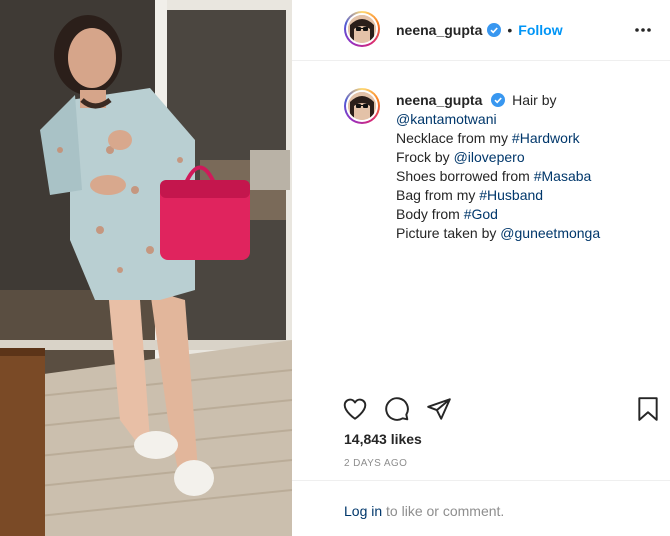 The height and width of the screenshot is (536, 670). Describe the element at coordinates (546, 138) in the screenshot. I see `hashtag-link: #Hardwork` at that location.